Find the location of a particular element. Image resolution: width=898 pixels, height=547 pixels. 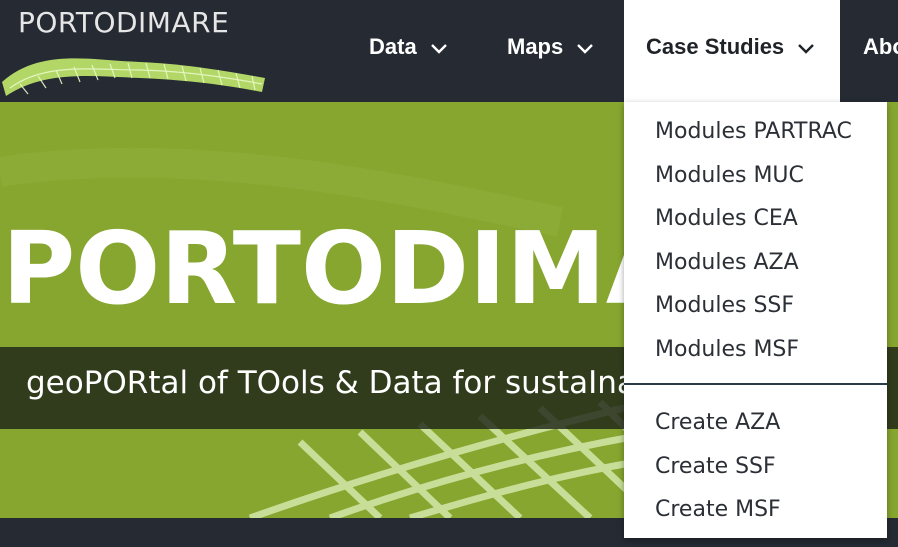

nav-item-maps: Maps is located at coordinates (550, 49).